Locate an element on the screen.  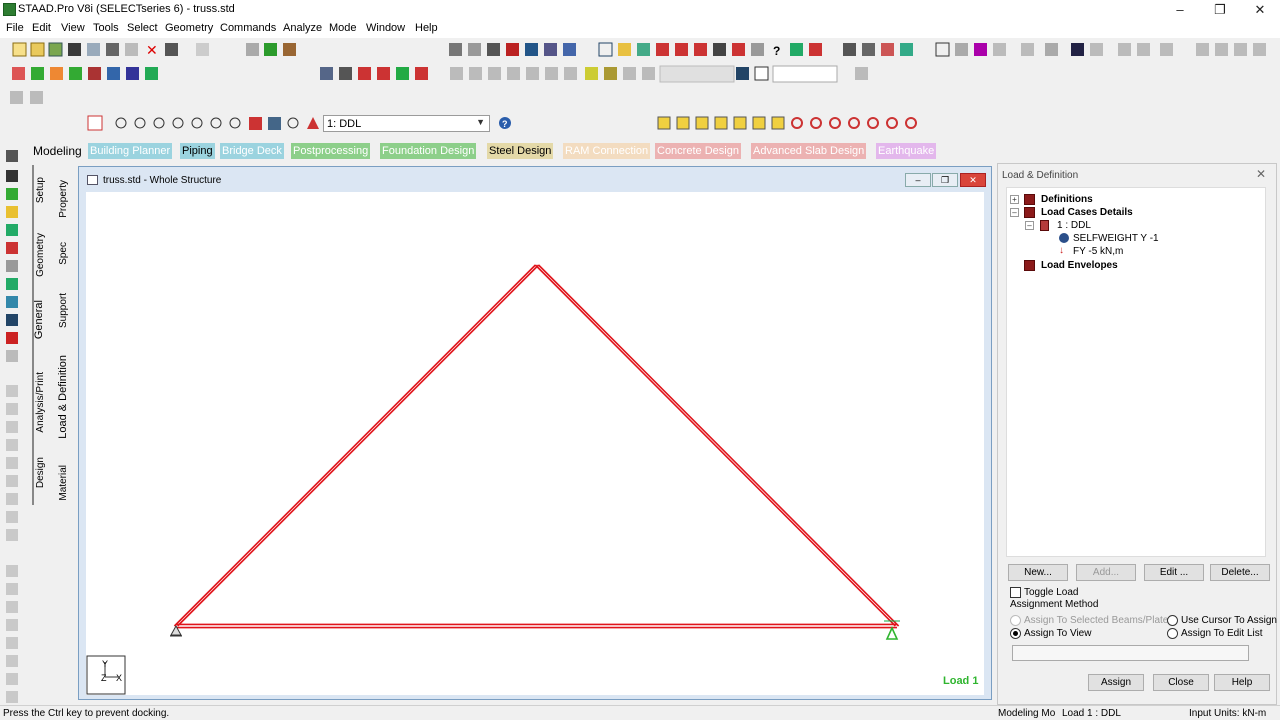
tab-steel-design: Steel Design is located at coordinates (520, 151).